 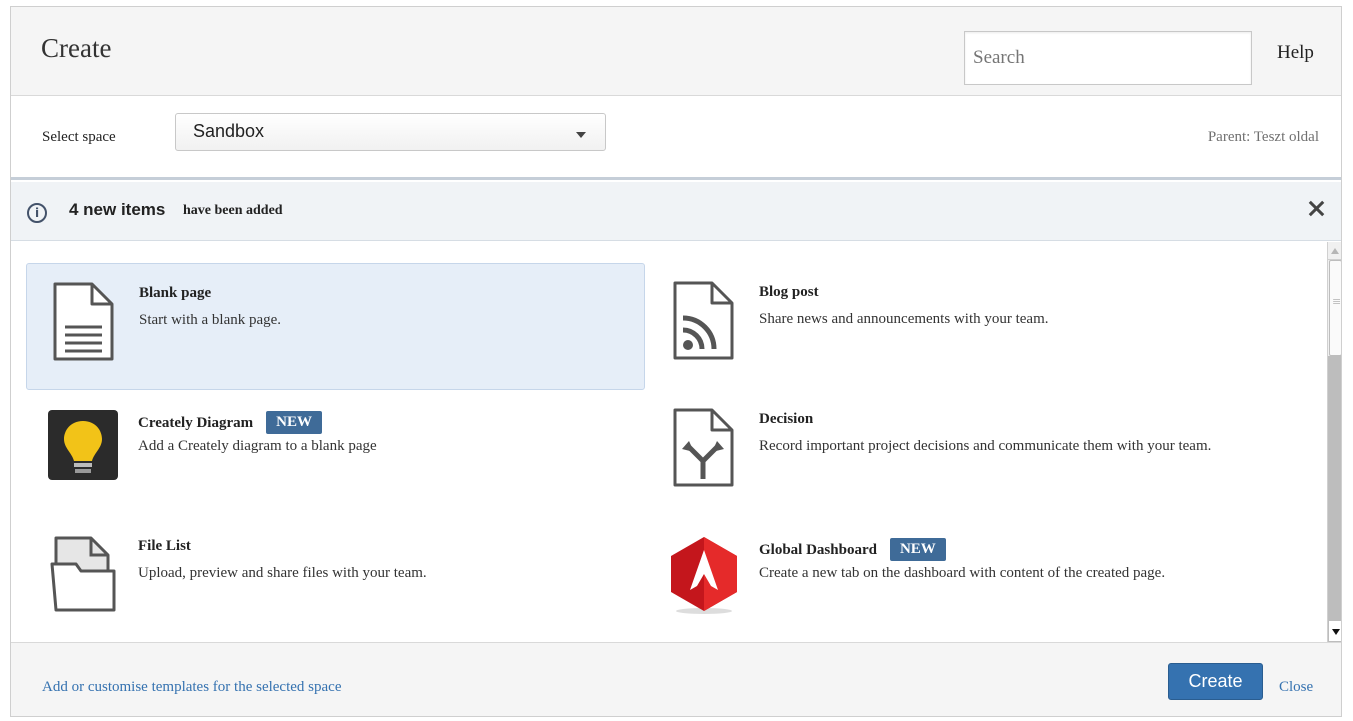 I want to click on scroll-track, so click(x=1334, y=488).